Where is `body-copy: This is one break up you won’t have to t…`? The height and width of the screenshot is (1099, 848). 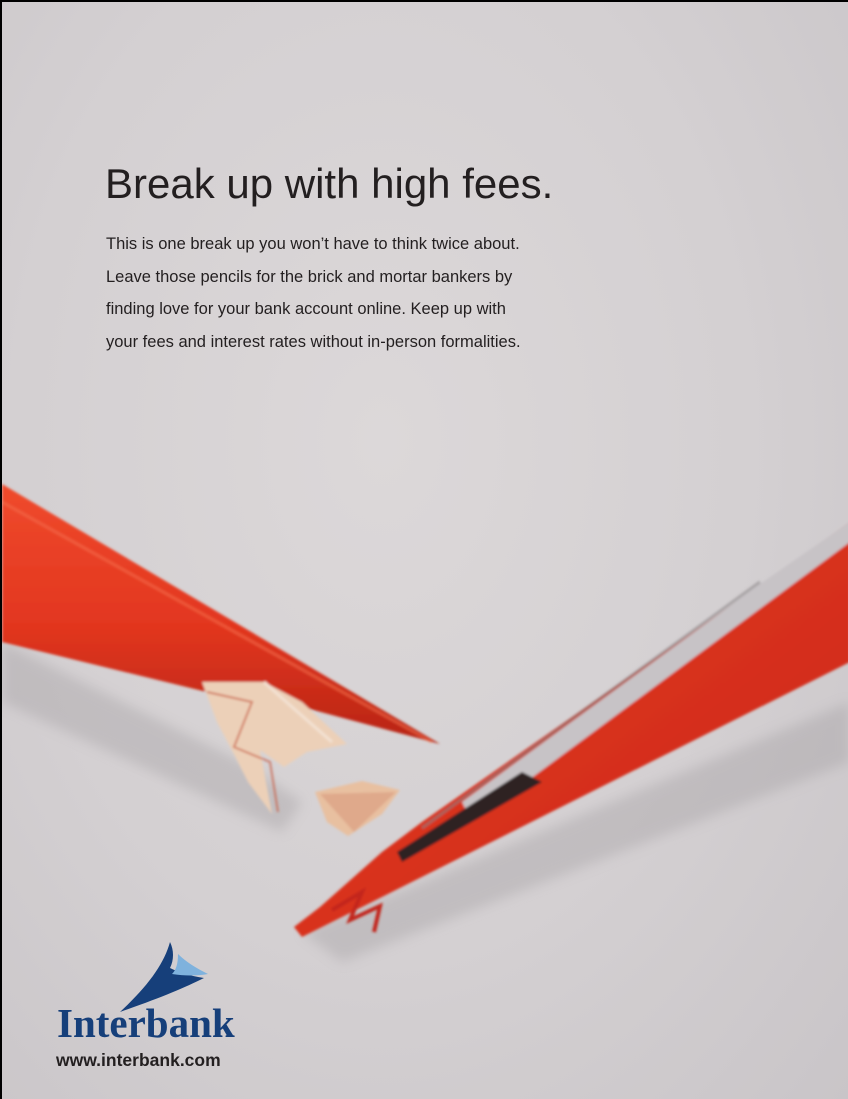
body-copy: This is one break up you won’t have to t… is located at coordinates (376, 293).